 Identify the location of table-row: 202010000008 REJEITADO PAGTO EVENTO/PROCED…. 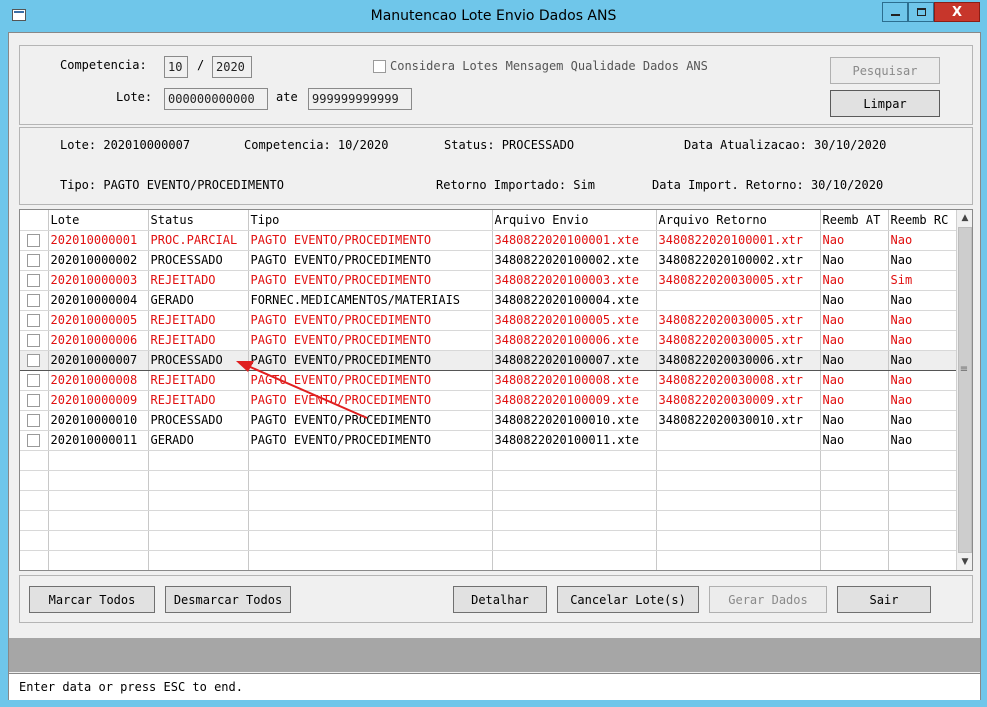
(488, 380).